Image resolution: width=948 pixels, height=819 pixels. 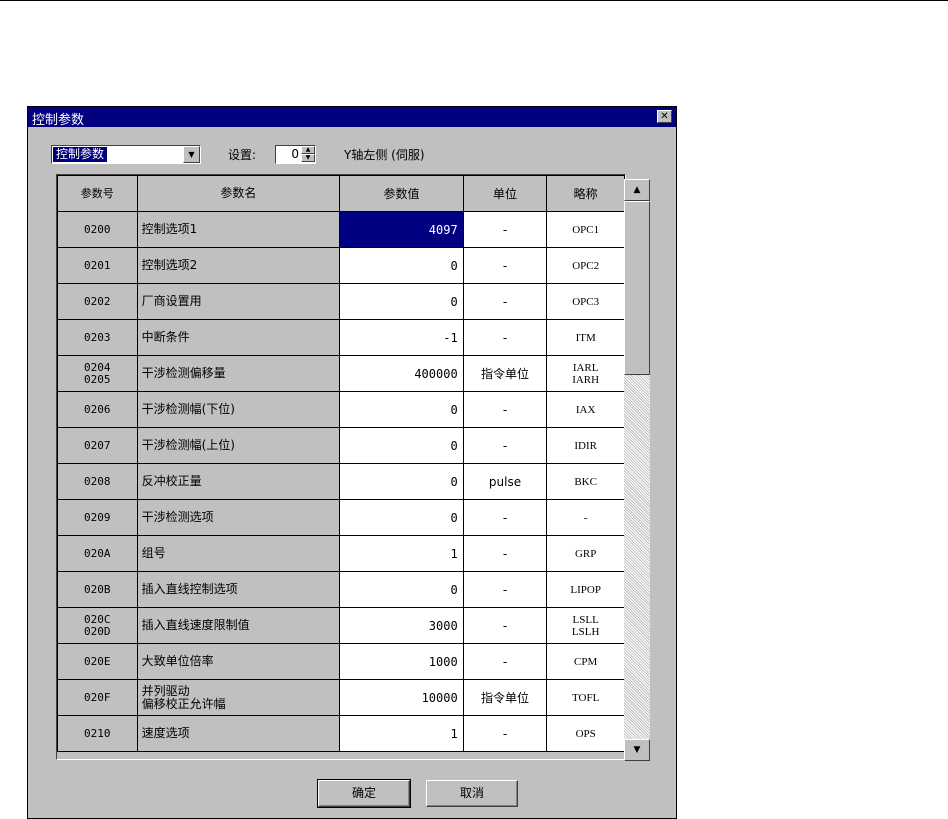 I want to click on param-number-cell: 0210, so click(x=97, y=733).